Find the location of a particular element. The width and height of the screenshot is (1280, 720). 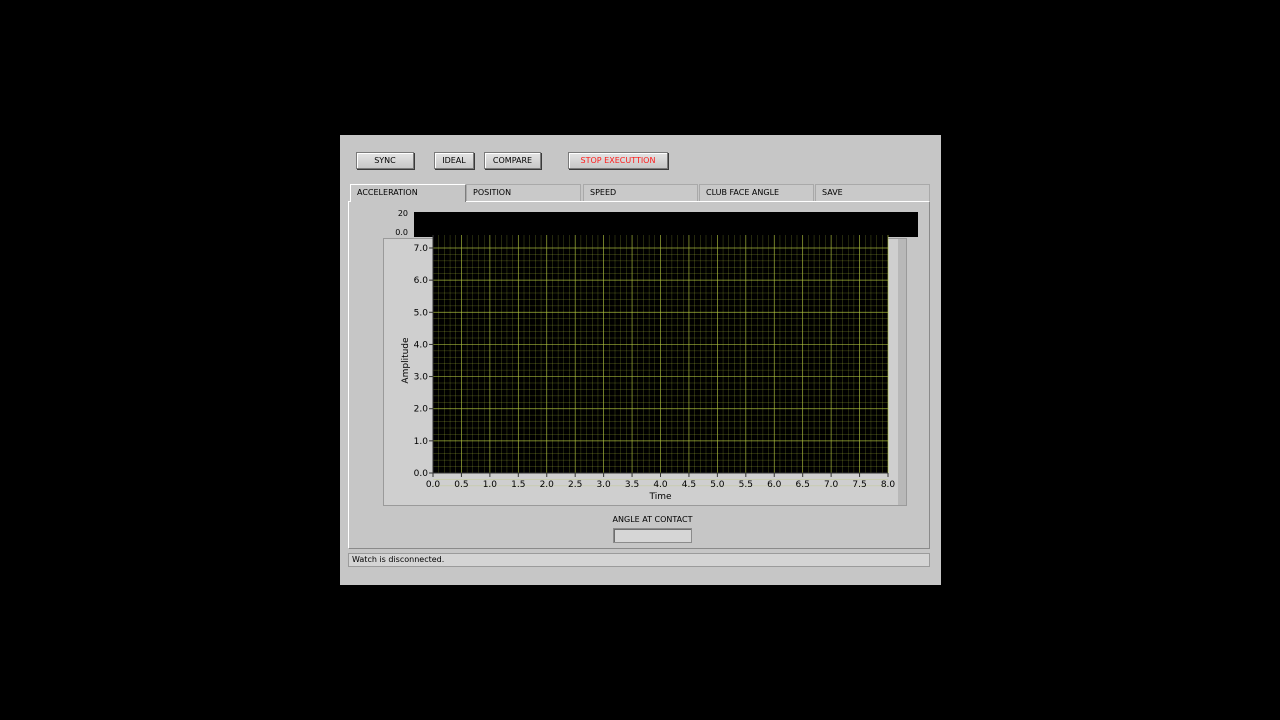

x-tick-label: 0.5 is located at coordinates (461, 485).